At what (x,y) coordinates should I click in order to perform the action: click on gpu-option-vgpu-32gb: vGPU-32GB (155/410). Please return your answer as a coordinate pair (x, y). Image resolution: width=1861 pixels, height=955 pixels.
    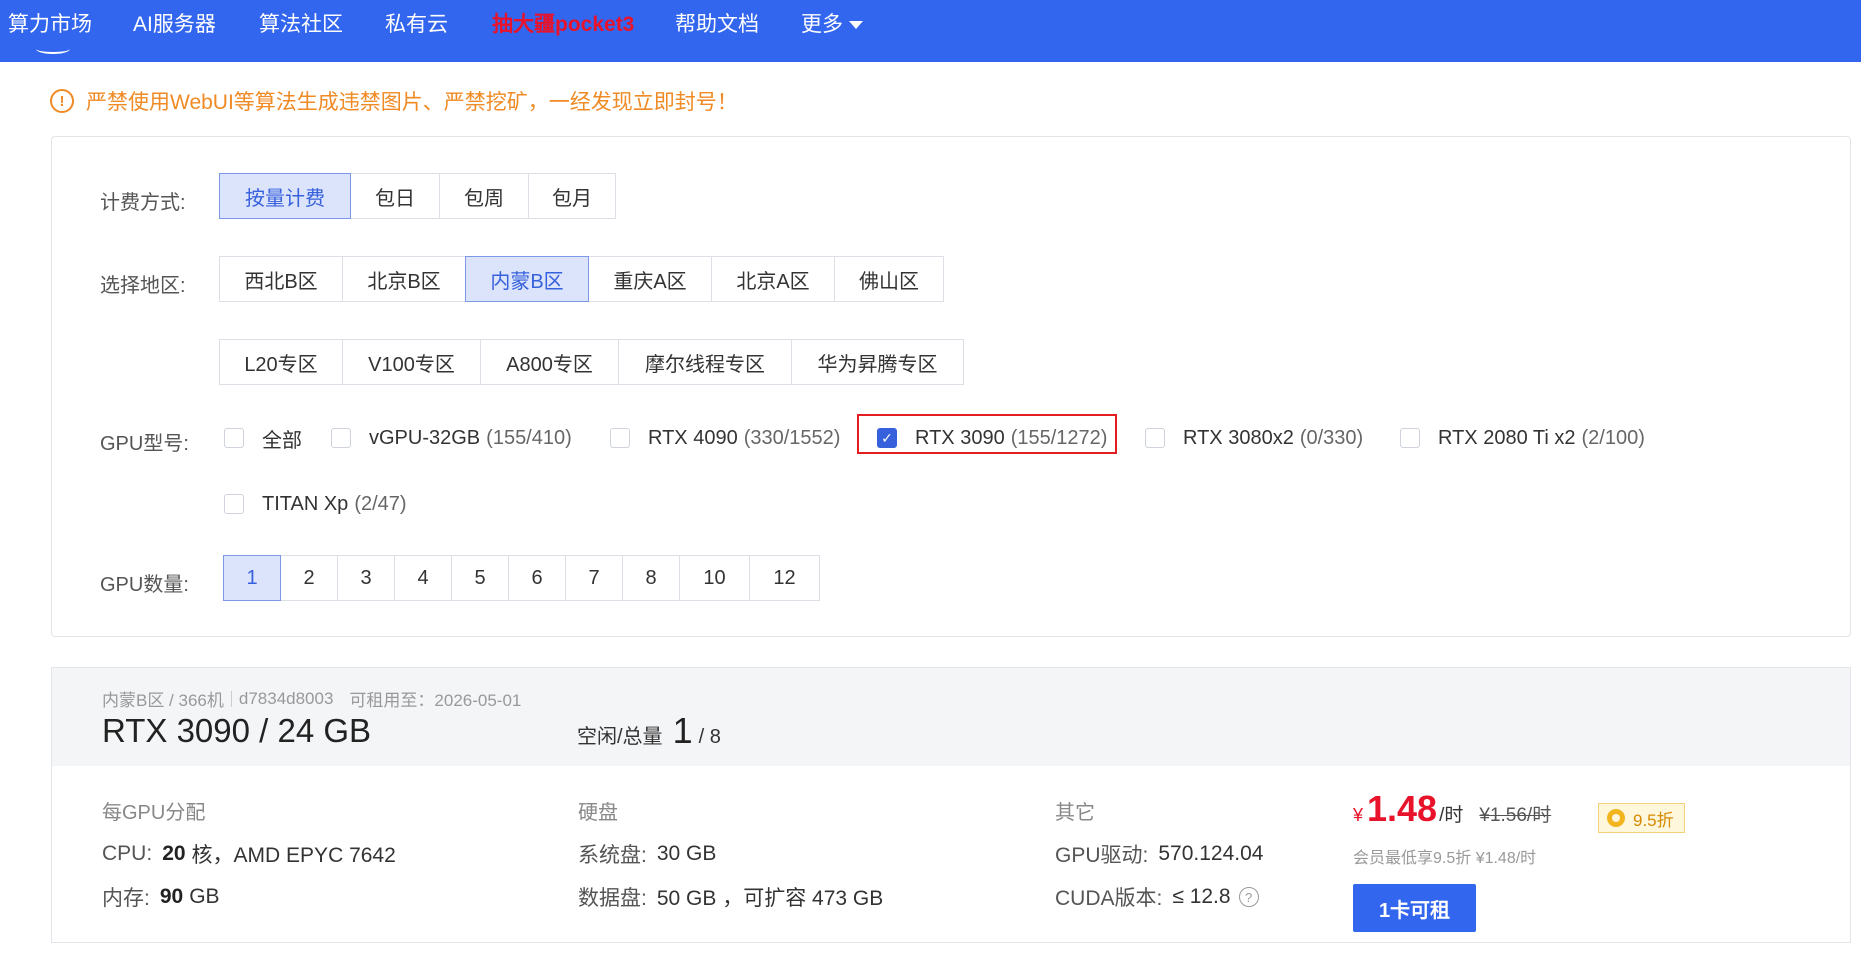
    Looking at the image, I should click on (451, 438).